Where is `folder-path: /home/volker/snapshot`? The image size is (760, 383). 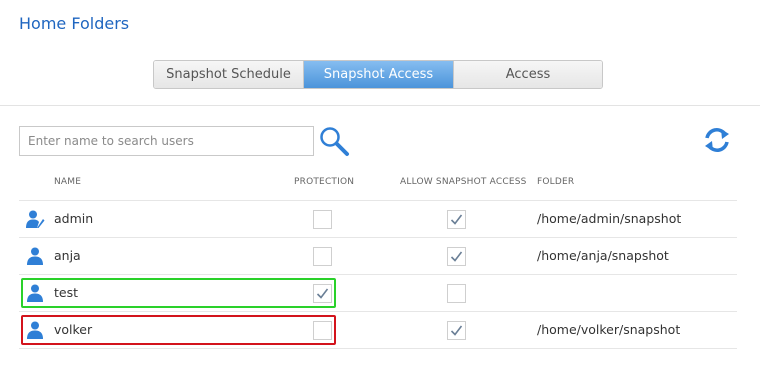
folder-path: /home/volker/snapshot is located at coordinates (609, 329).